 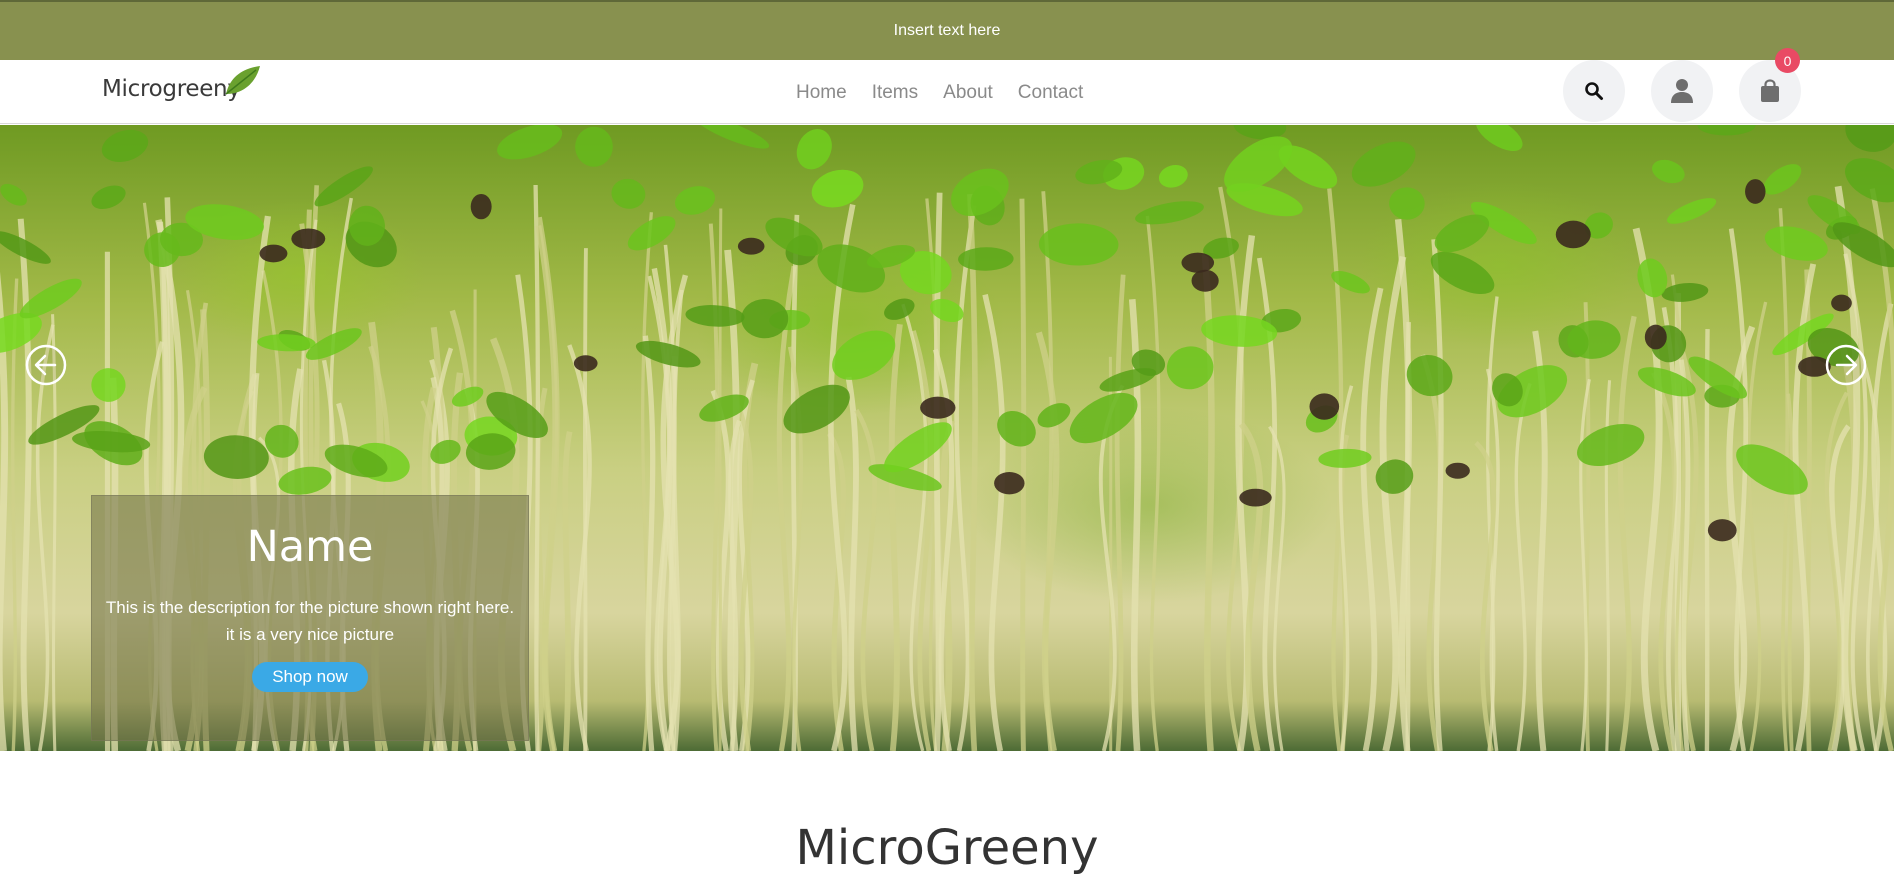 I want to click on nav-items: Items, so click(x=895, y=93).